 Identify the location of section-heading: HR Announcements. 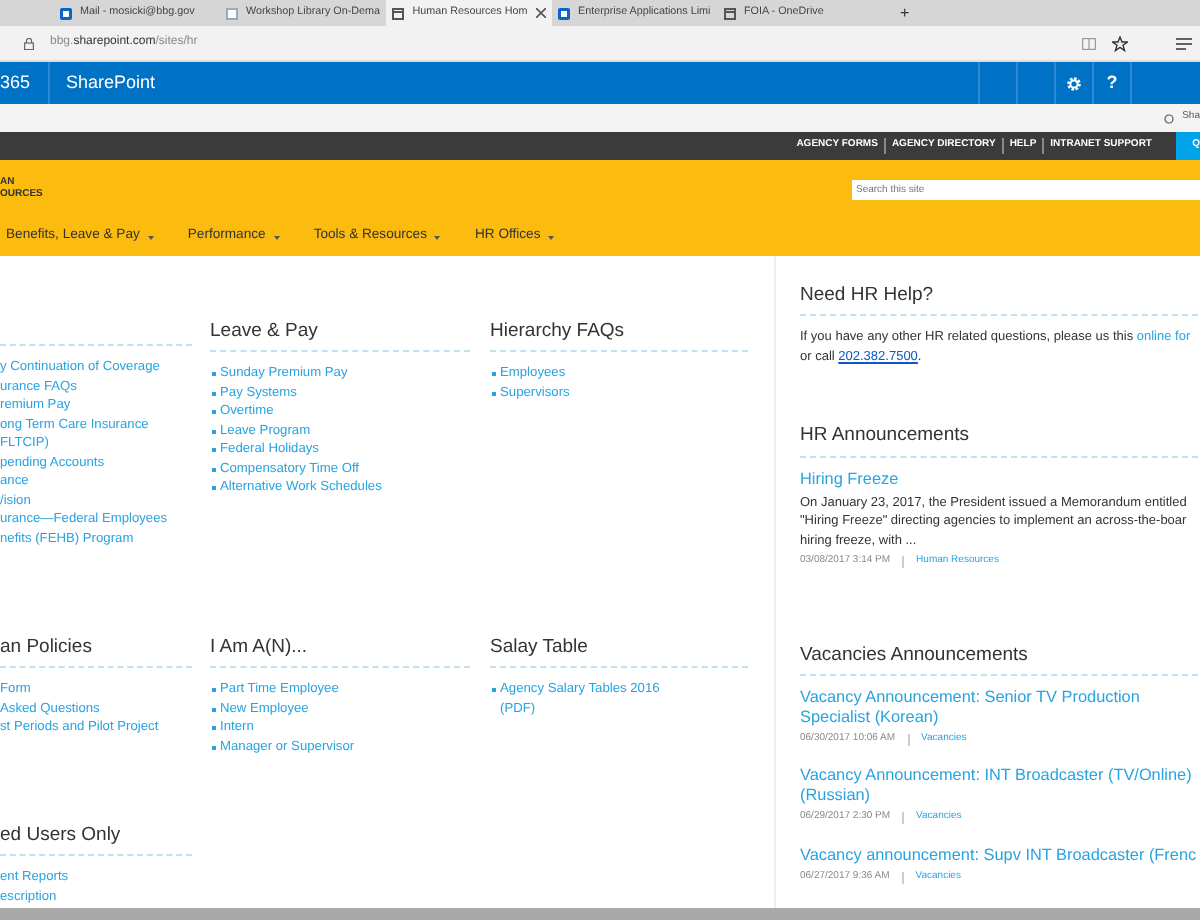
(999, 439).